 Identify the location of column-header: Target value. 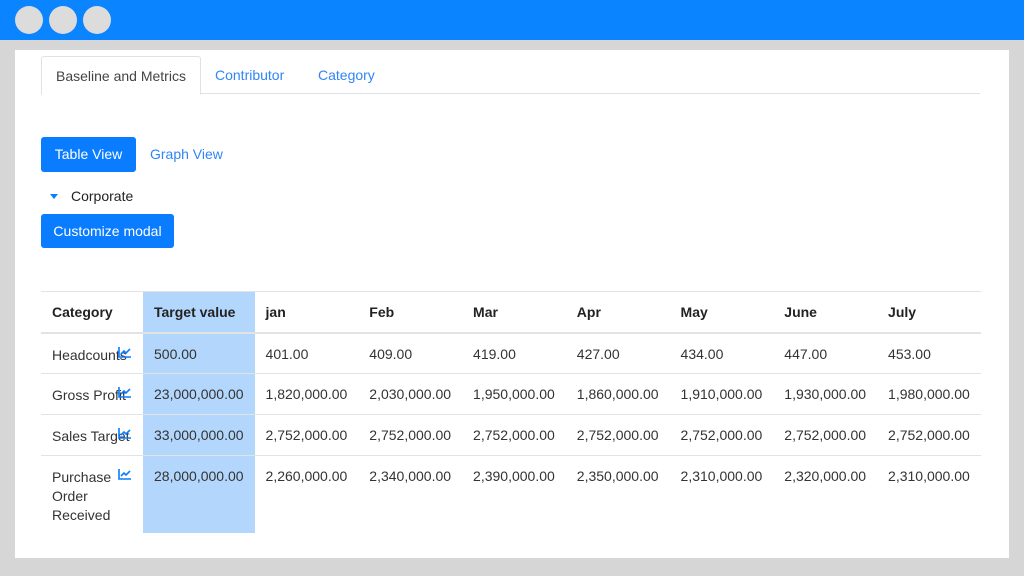
(199, 312).